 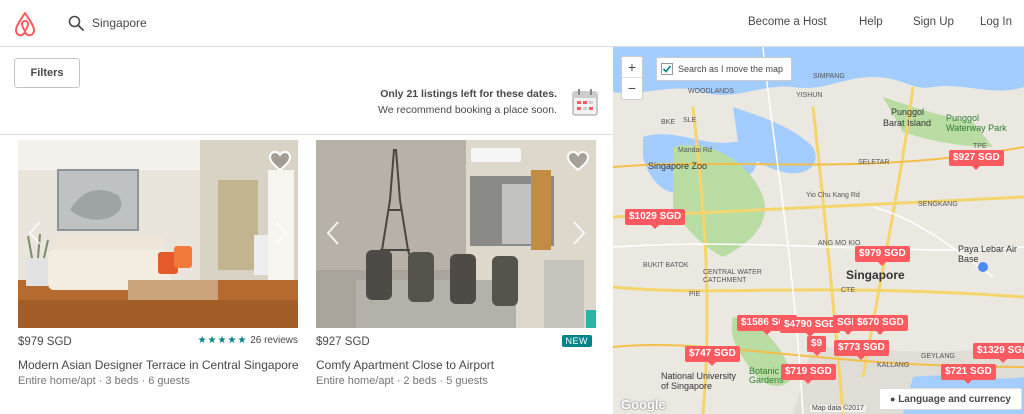 What do you see at coordinates (576, 341) in the screenshot?
I see `new-listing-badge: NEW` at bounding box center [576, 341].